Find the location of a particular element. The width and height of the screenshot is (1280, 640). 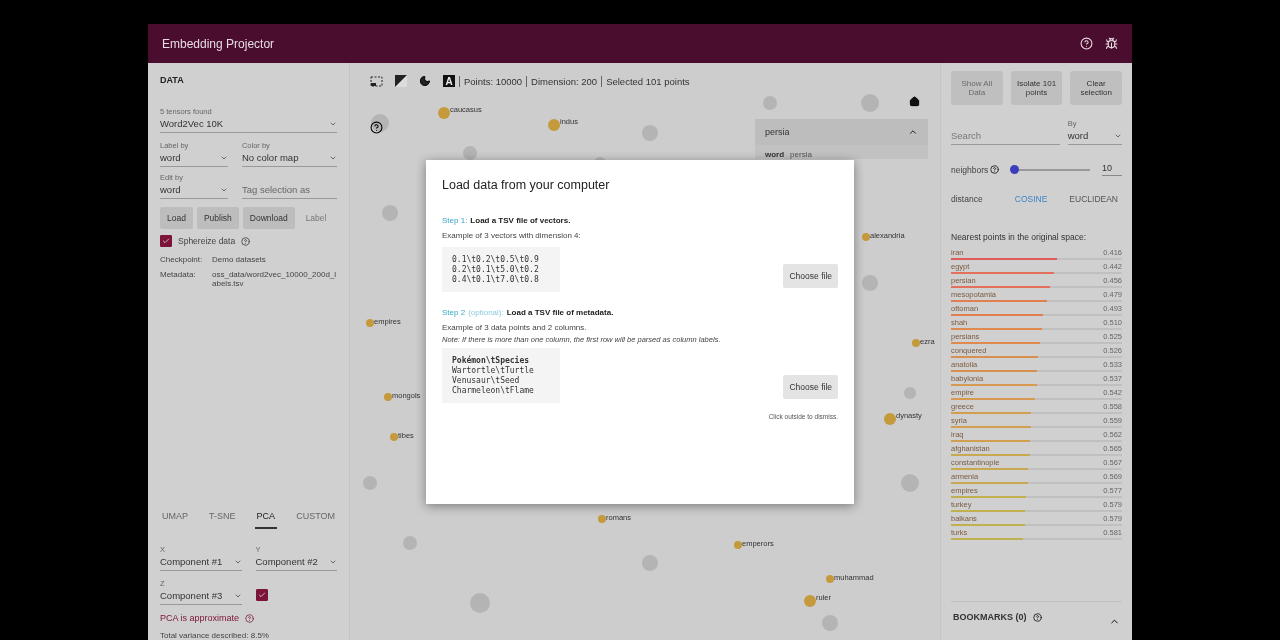

search-field: Search is located at coordinates (1005, 137).